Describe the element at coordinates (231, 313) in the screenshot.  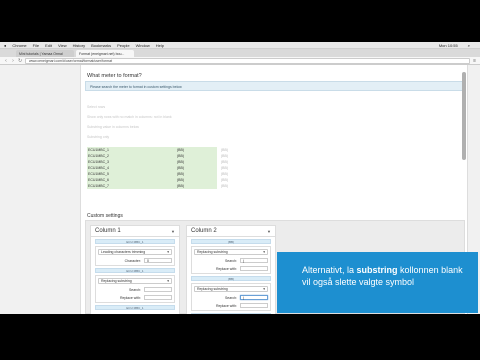
I see `value-chip: BB` at that location.